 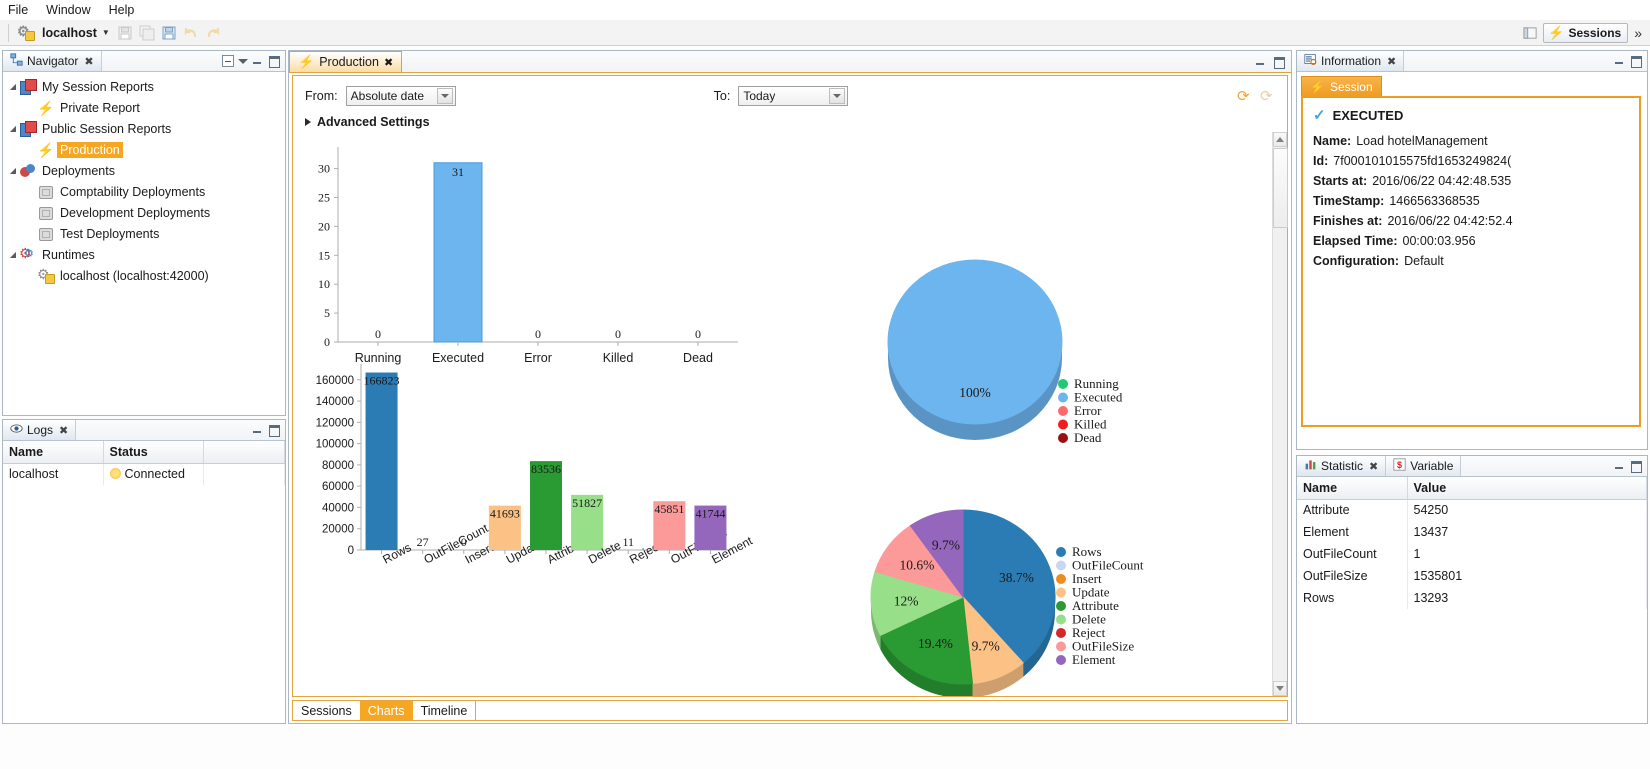 I want to click on logs-col-status: Status, so click(x=153, y=452).